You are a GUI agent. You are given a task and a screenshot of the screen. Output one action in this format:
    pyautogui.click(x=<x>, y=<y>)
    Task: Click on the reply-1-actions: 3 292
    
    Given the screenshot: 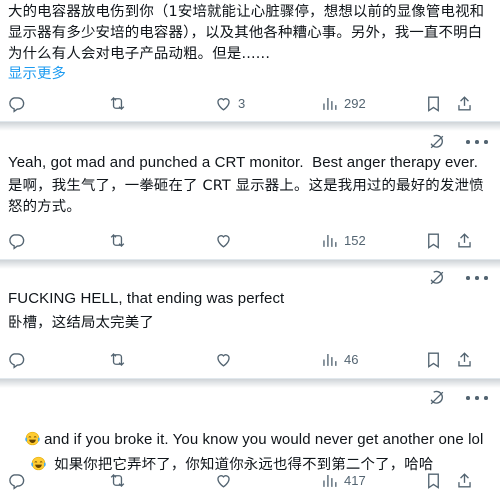 What is the action you would take?
    pyautogui.click(x=250, y=103)
    